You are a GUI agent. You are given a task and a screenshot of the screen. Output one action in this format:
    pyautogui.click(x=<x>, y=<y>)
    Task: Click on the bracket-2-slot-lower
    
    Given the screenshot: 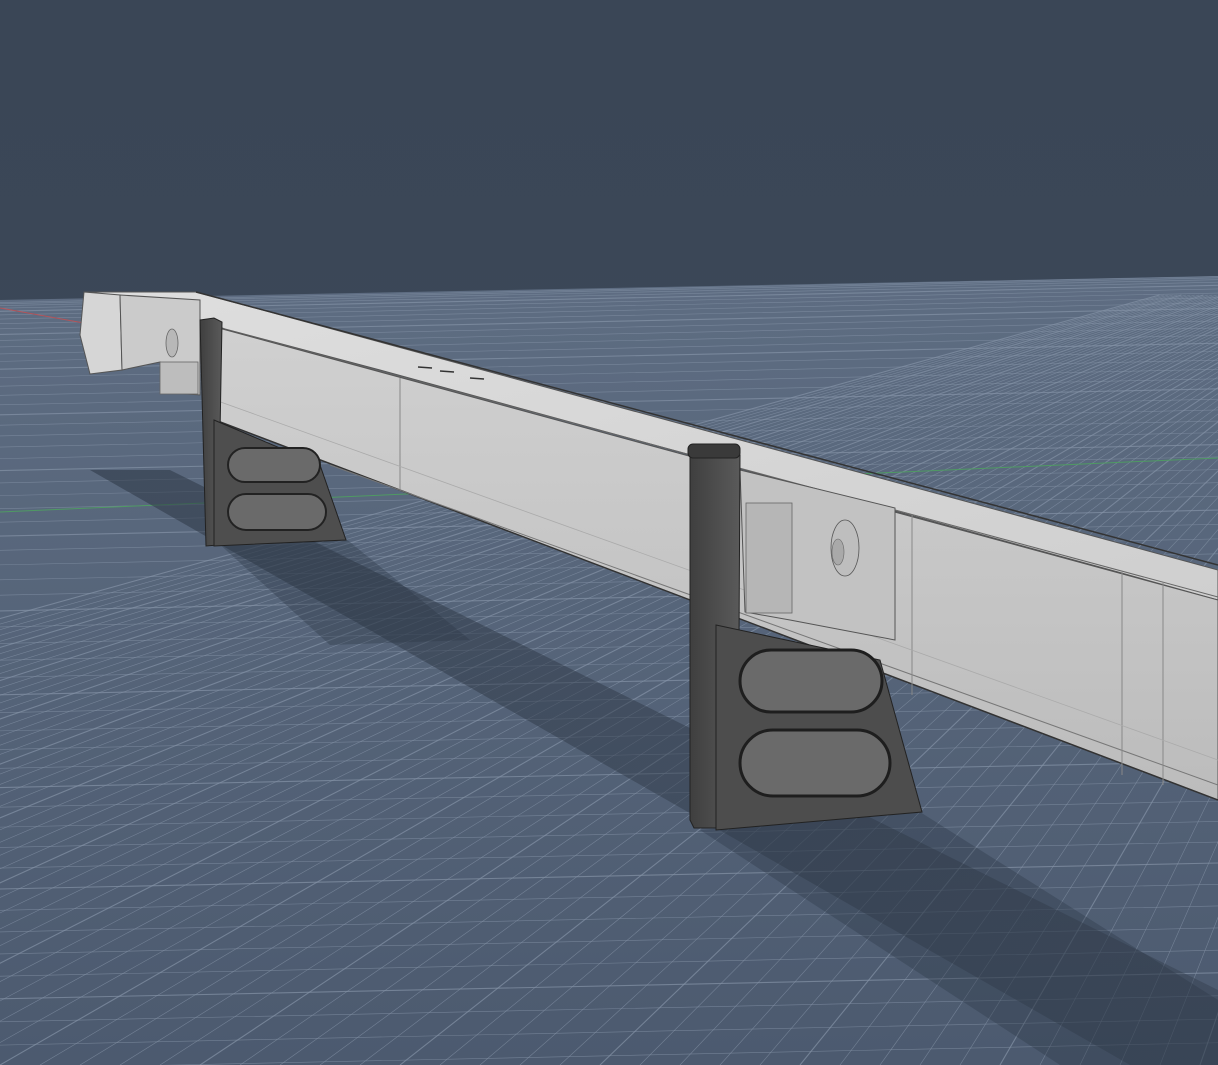 What is the action you would take?
    pyautogui.click(x=815, y=763)
    